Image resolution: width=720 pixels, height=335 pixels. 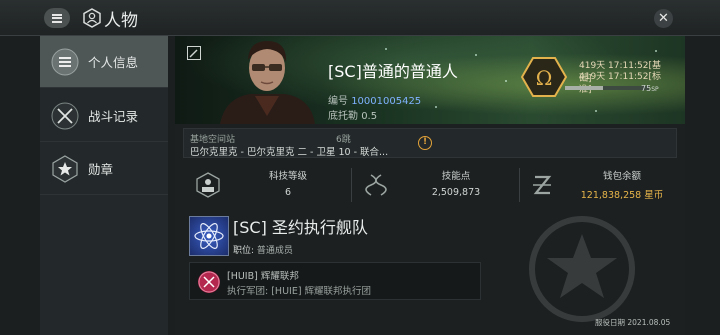 What do you see at coordinates (376, 185) in the screenshot?
I see `dna-icon` at bounding box center [376, 185].